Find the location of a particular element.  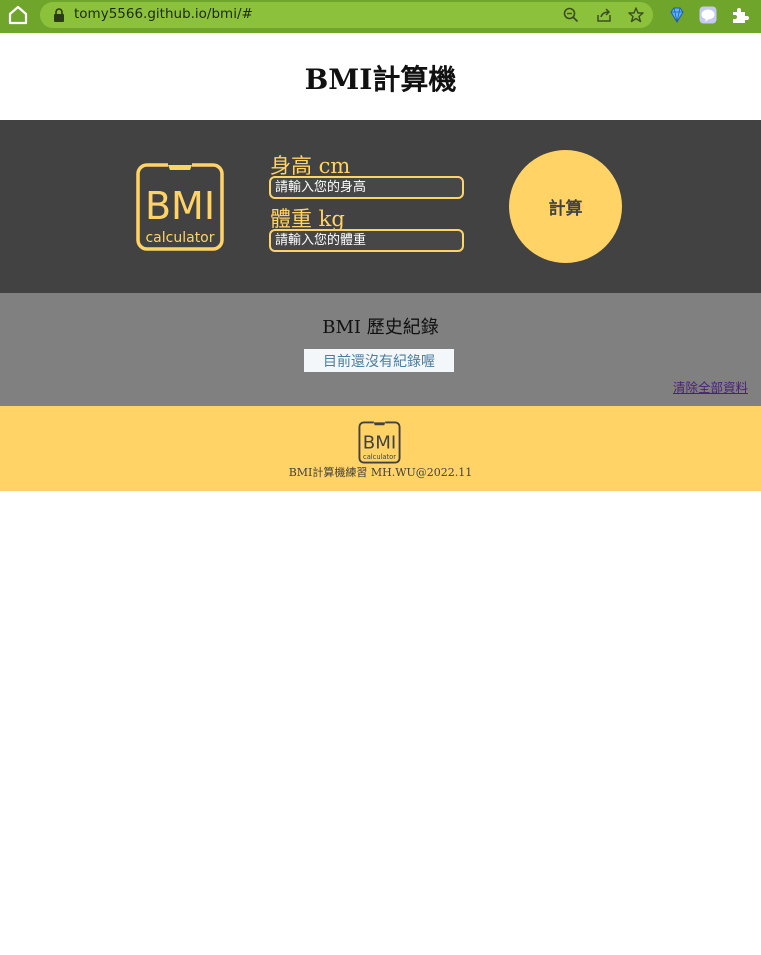

history-section: BMI 歷史紀錄 目前還沒有紀錄喔 清除全部資料 is located at coordinates (380, 349).